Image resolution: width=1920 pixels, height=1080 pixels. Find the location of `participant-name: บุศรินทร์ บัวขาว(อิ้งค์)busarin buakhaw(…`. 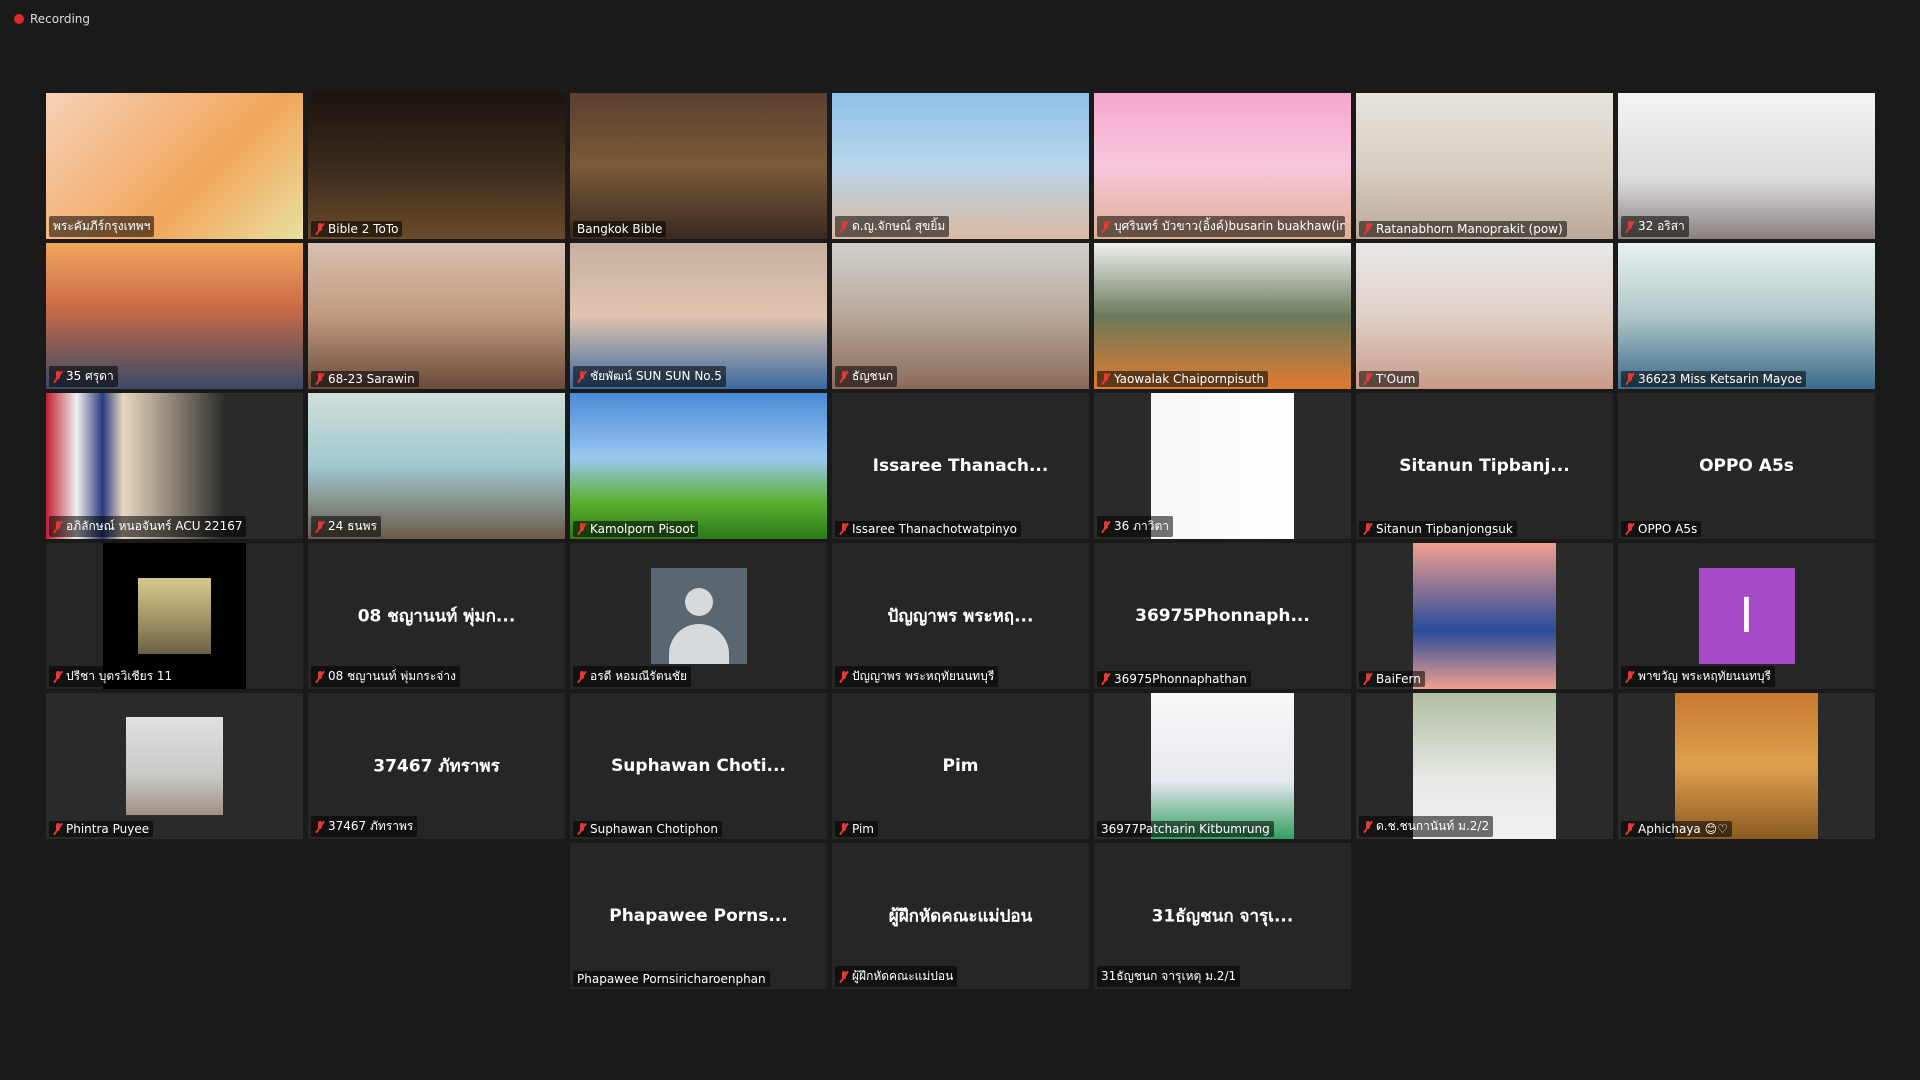

participant-name: บุศรินทร์ บัวขาว(อิ้งค์)busarin buakhaw(… is located at coordinates (1229, 226).